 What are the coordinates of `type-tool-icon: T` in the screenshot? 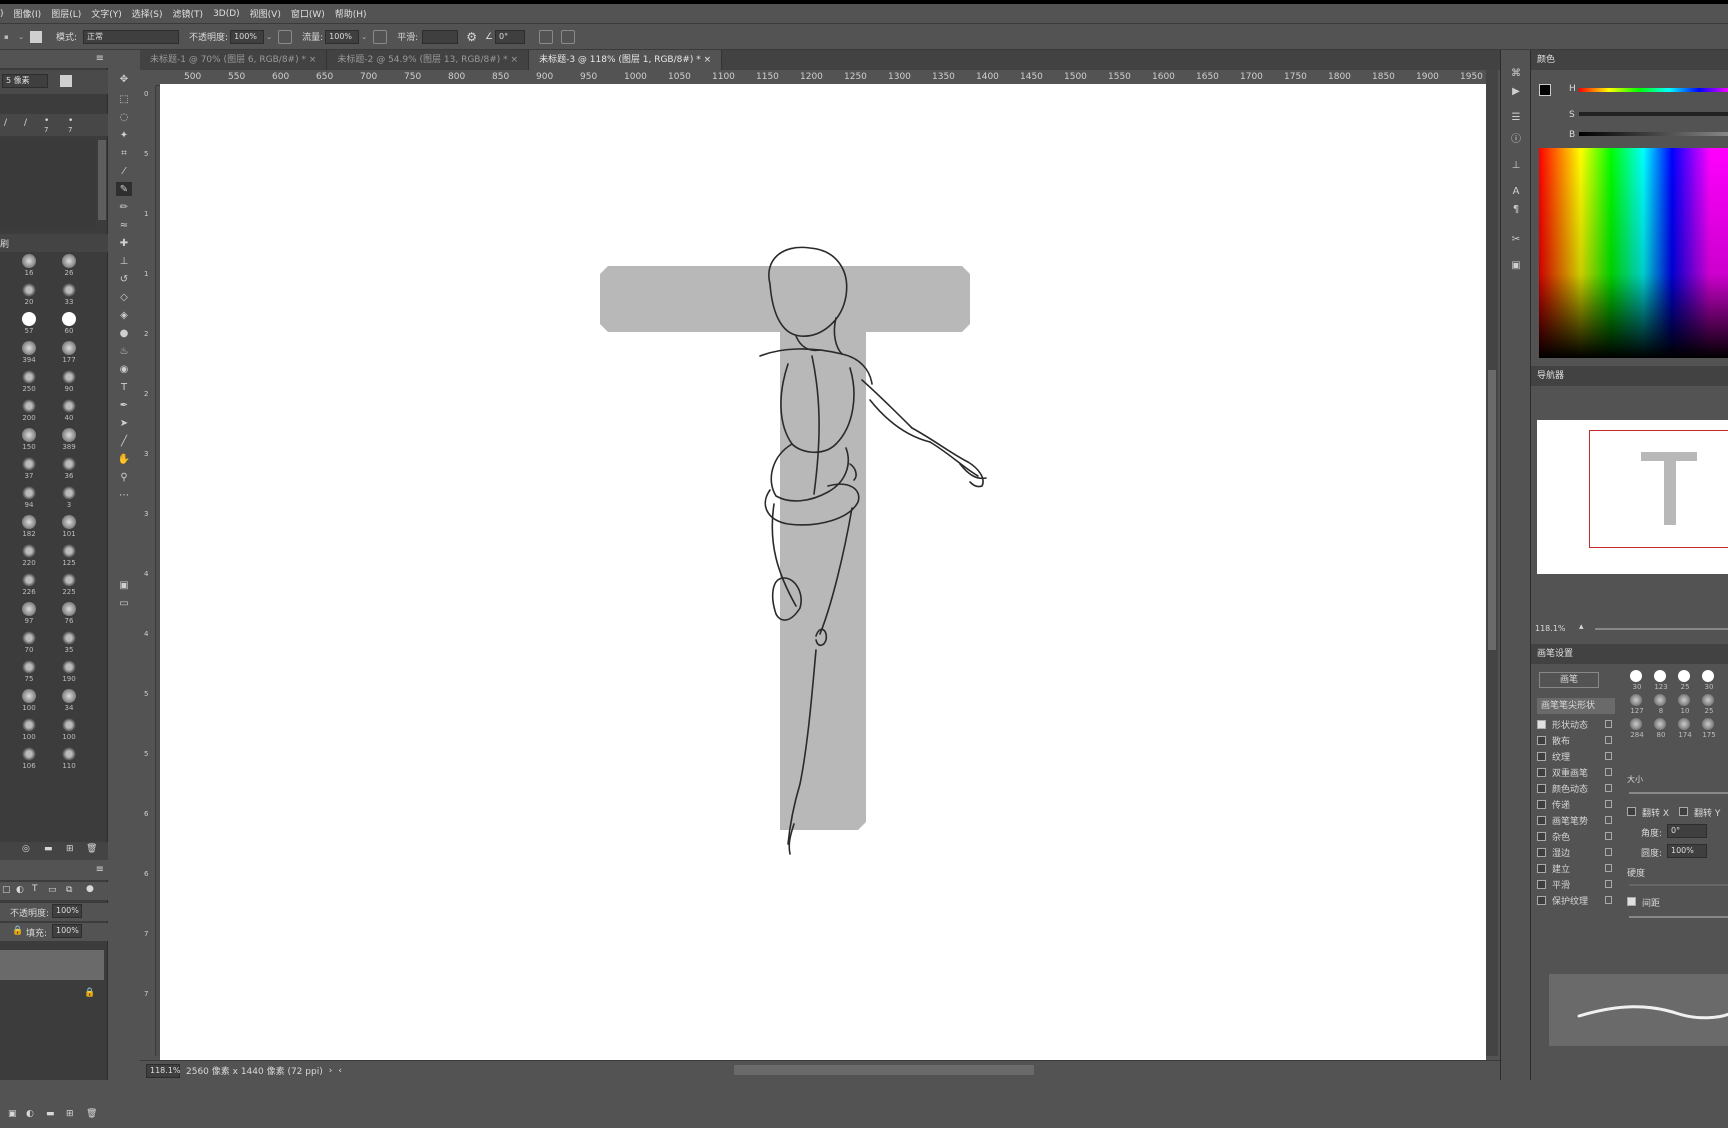 It's located at (124, 387).